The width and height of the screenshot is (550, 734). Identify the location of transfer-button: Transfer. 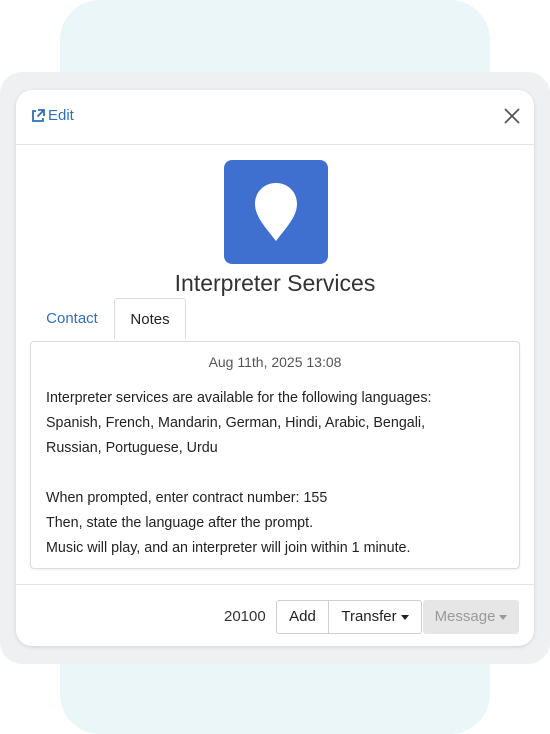
(375, 617).